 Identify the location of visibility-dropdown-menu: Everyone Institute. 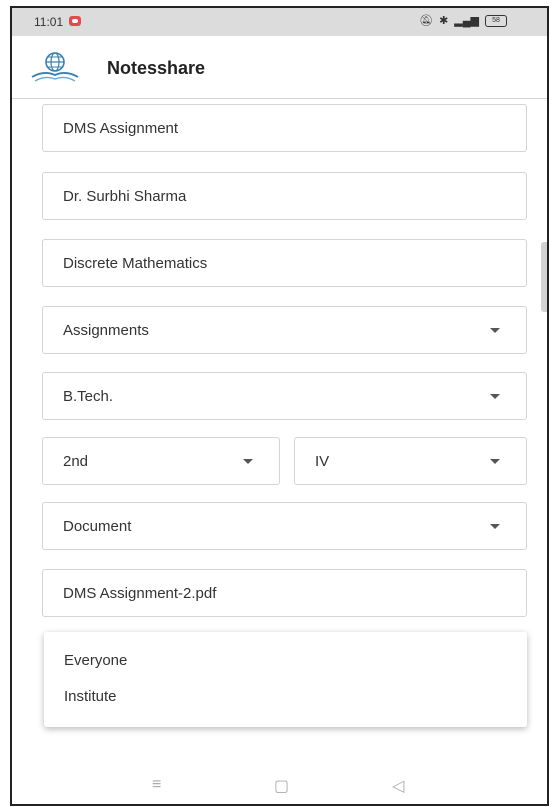
(285, 679).